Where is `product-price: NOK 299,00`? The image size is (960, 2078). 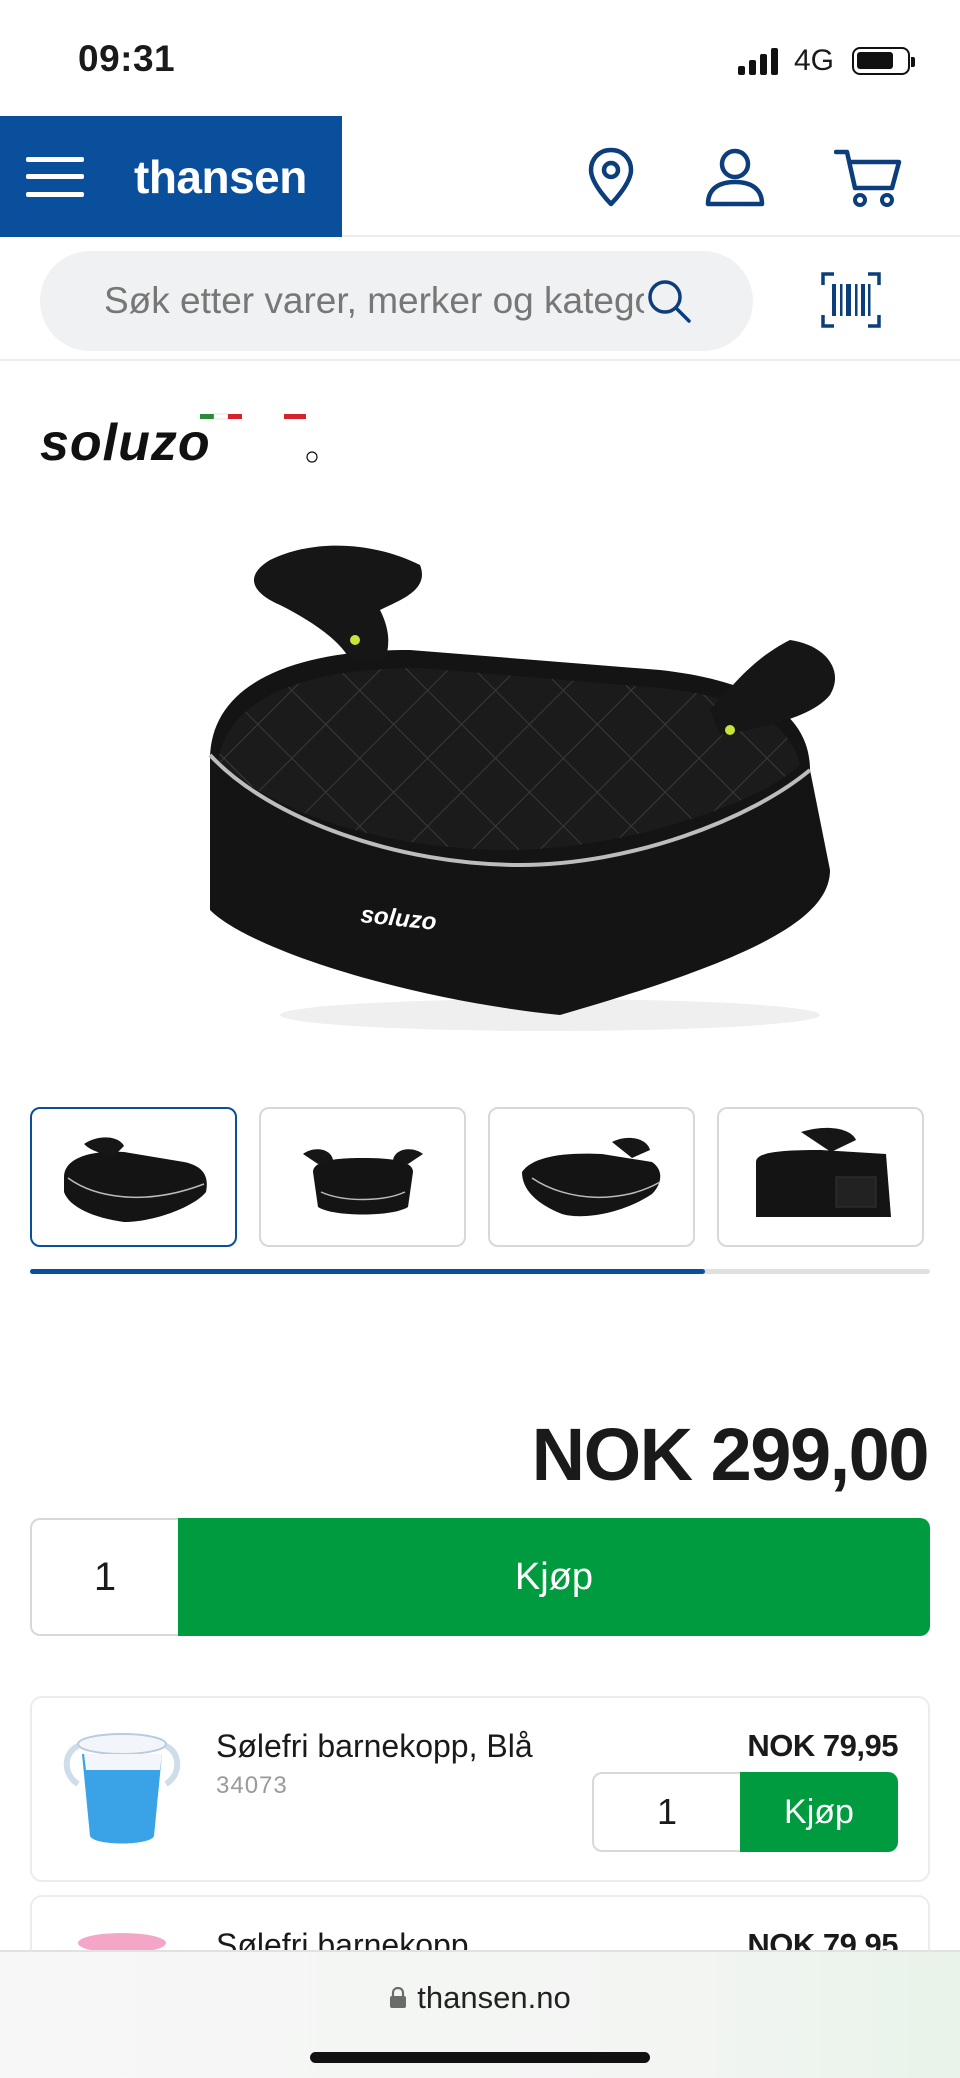
product-price: NOK 299,00 is located at coordinates (730, 1454).